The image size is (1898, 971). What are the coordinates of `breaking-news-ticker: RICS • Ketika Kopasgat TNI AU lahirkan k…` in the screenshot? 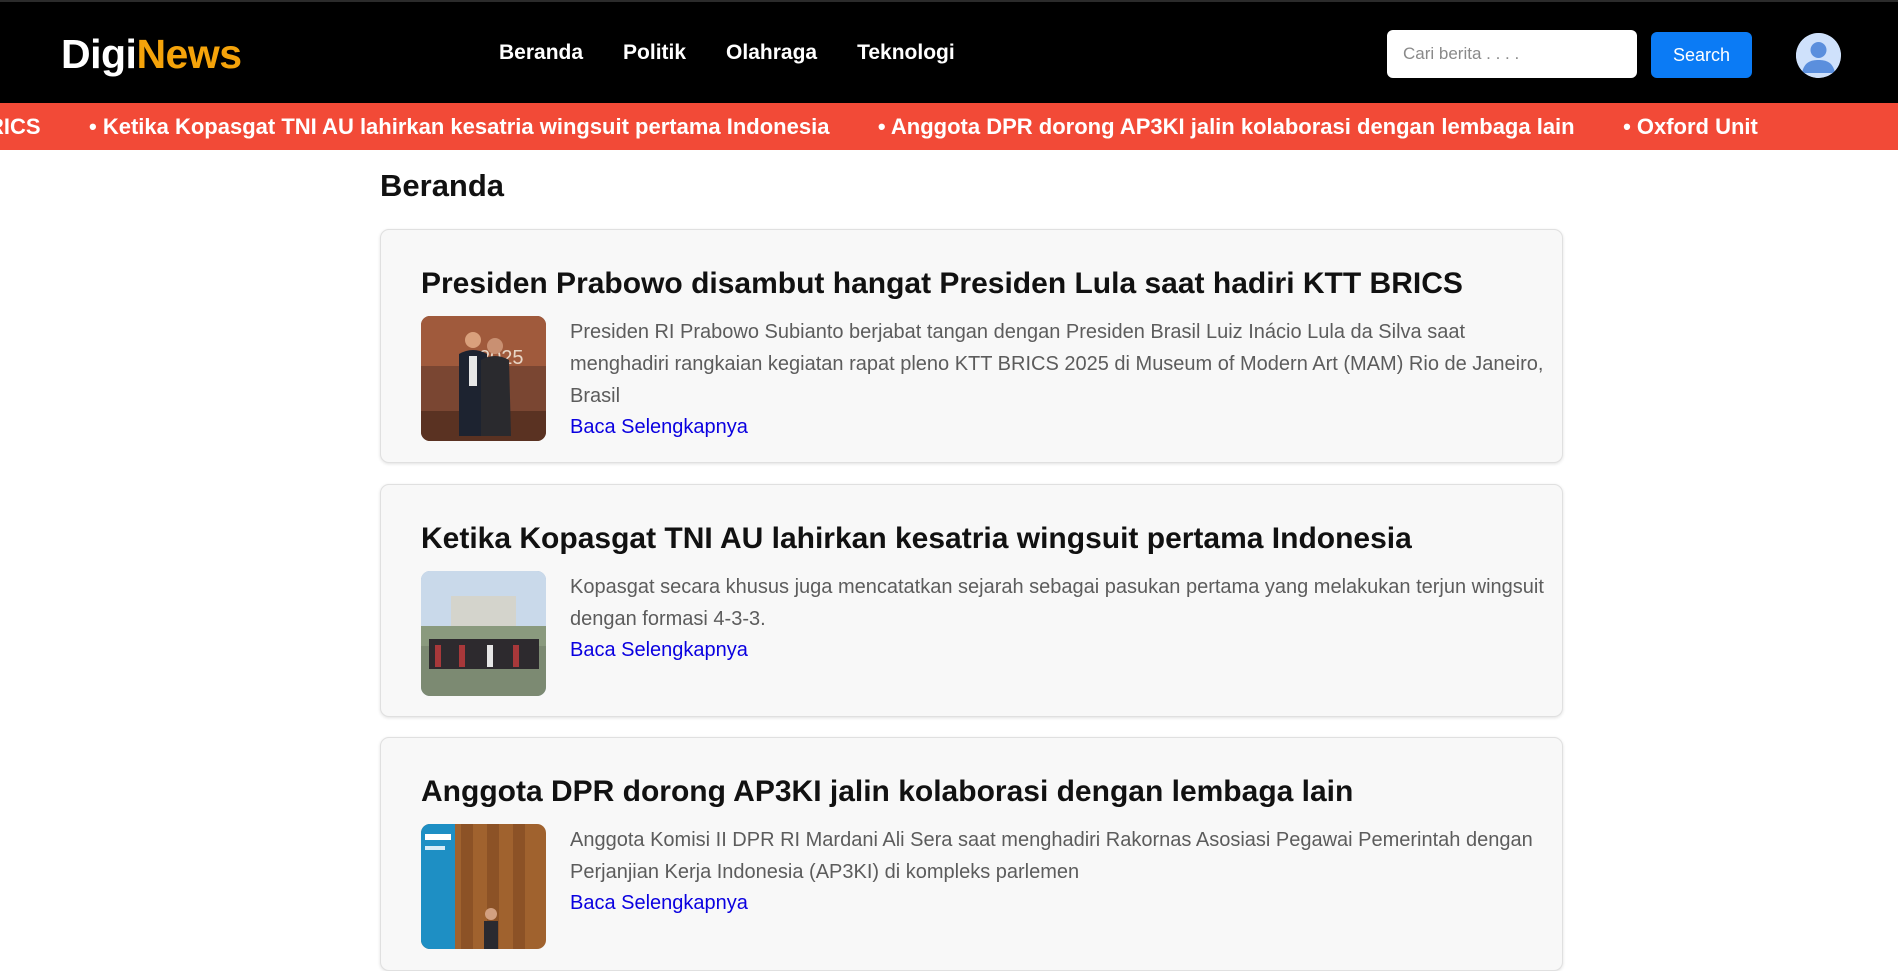 It's located at (949, 126).